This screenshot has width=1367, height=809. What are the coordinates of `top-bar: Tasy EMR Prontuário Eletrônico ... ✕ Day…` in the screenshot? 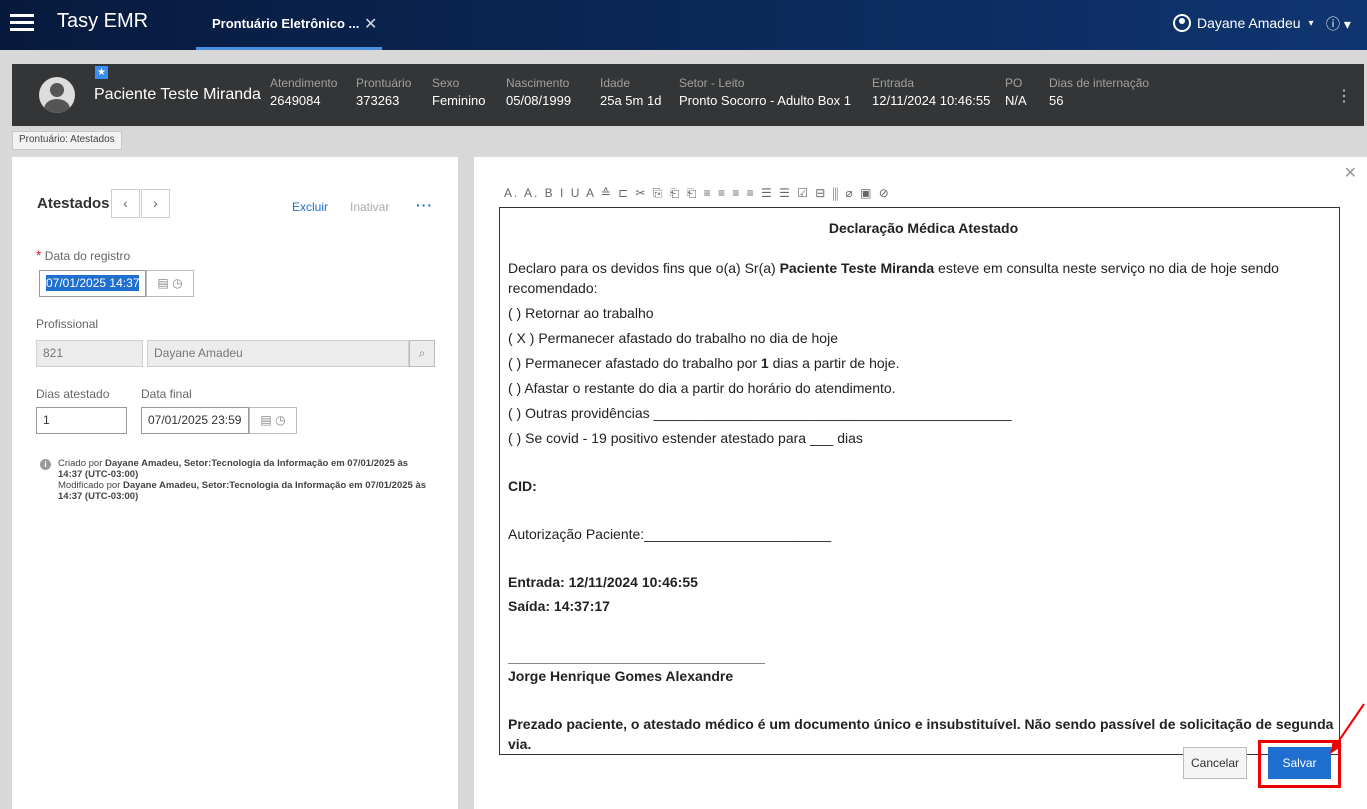 It's located at (683, 25).